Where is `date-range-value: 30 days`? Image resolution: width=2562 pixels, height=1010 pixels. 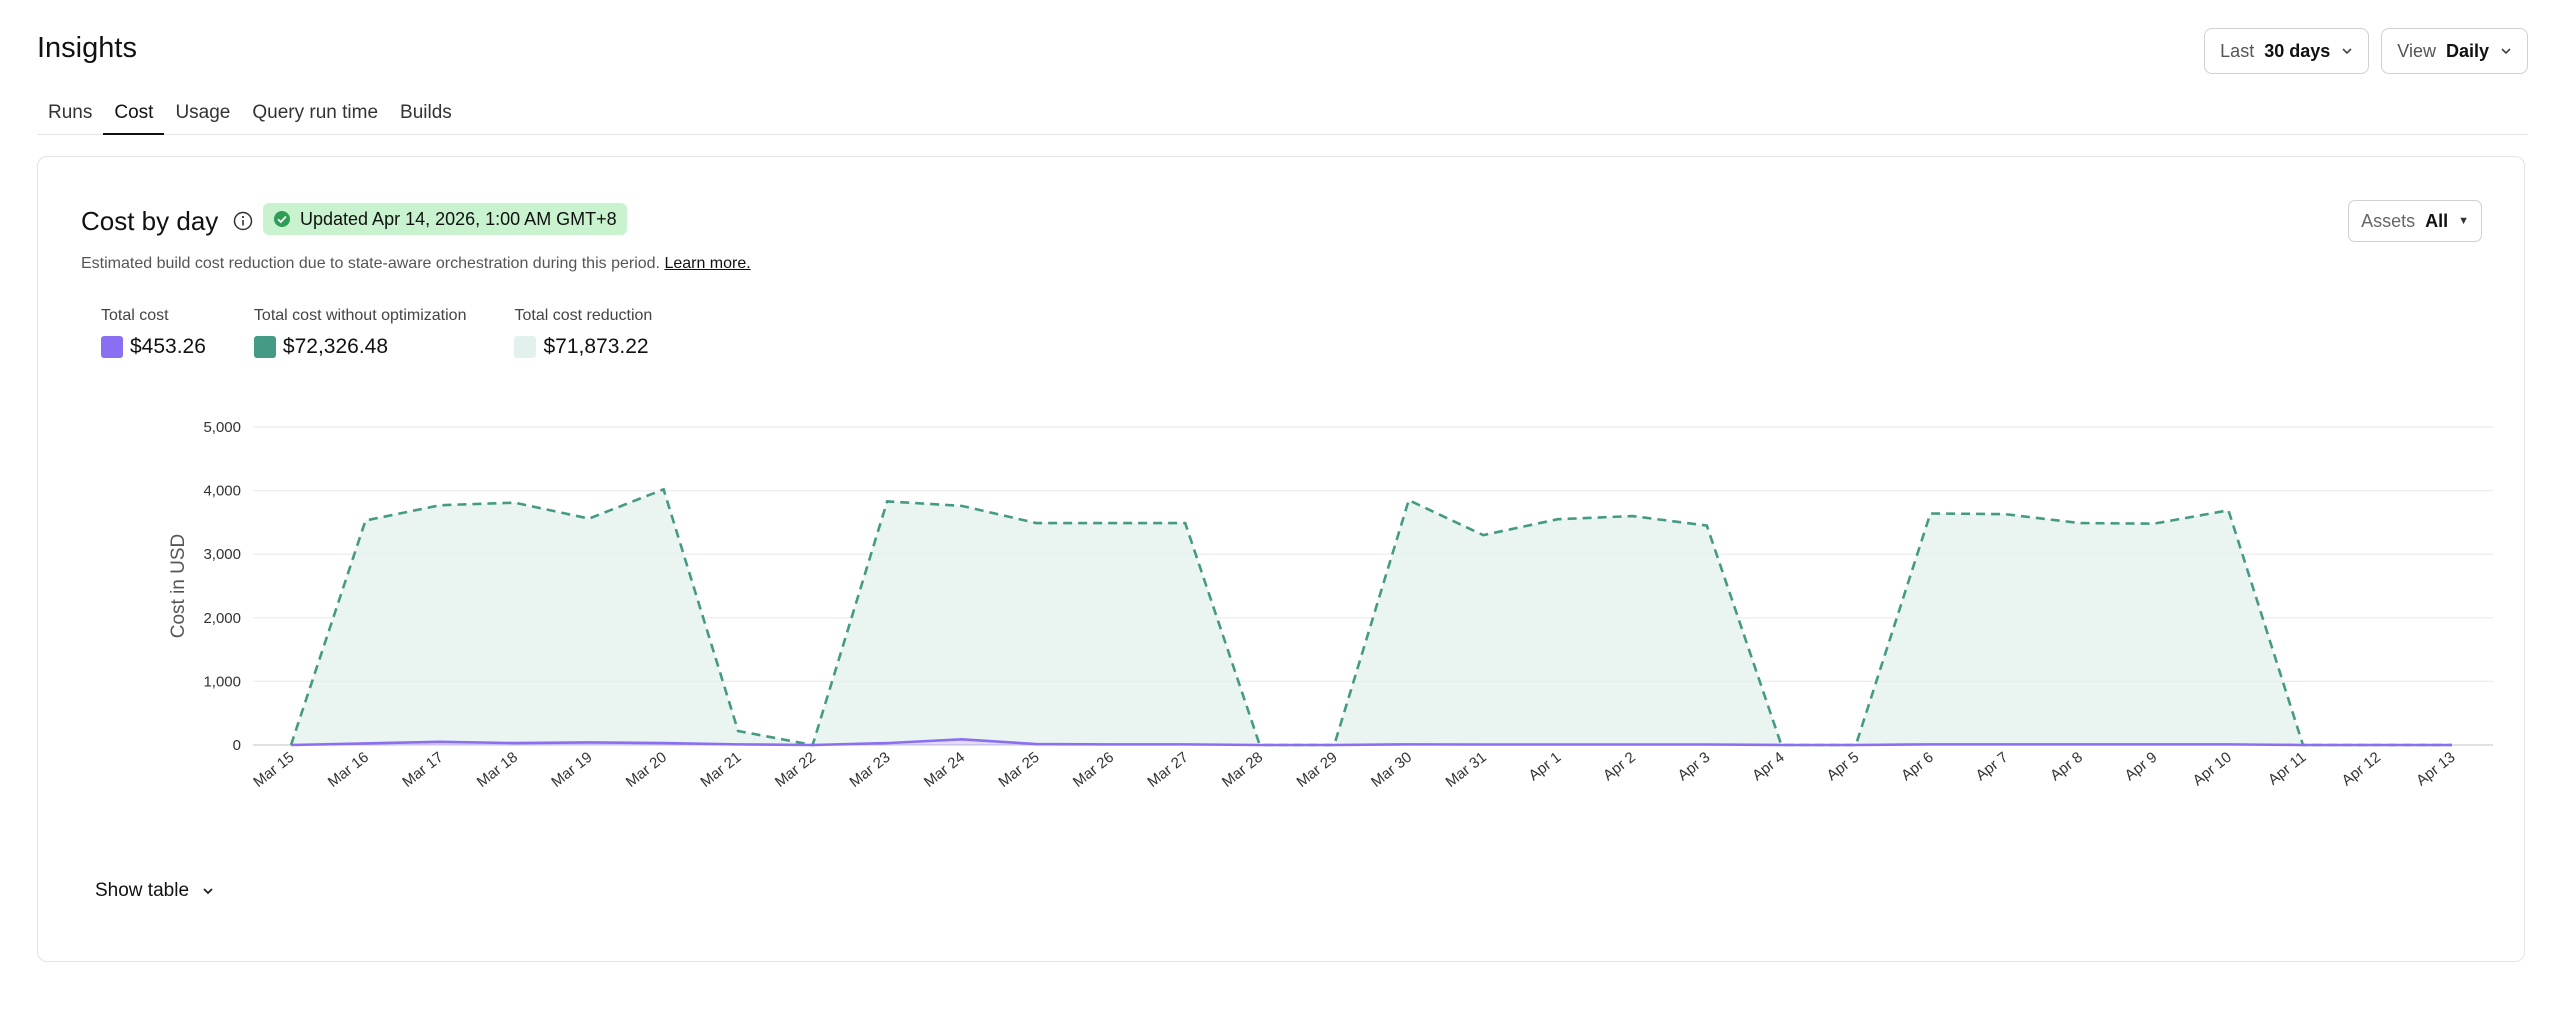
date-range-value: 30 days is located at coordinates (2297, 50).